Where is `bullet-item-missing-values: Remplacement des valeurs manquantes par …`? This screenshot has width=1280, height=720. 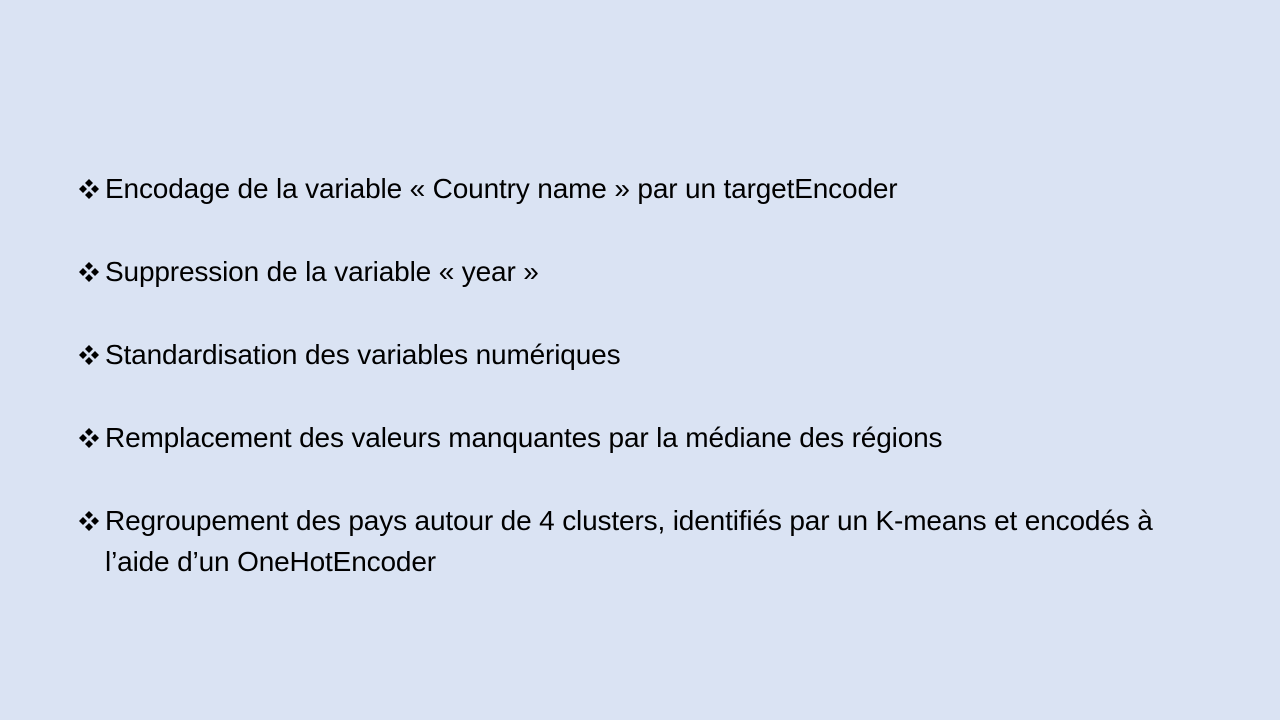 bullet-item-missing-values: Remplacement des valeurs manquantes par … is located at coordinates (638, 437).